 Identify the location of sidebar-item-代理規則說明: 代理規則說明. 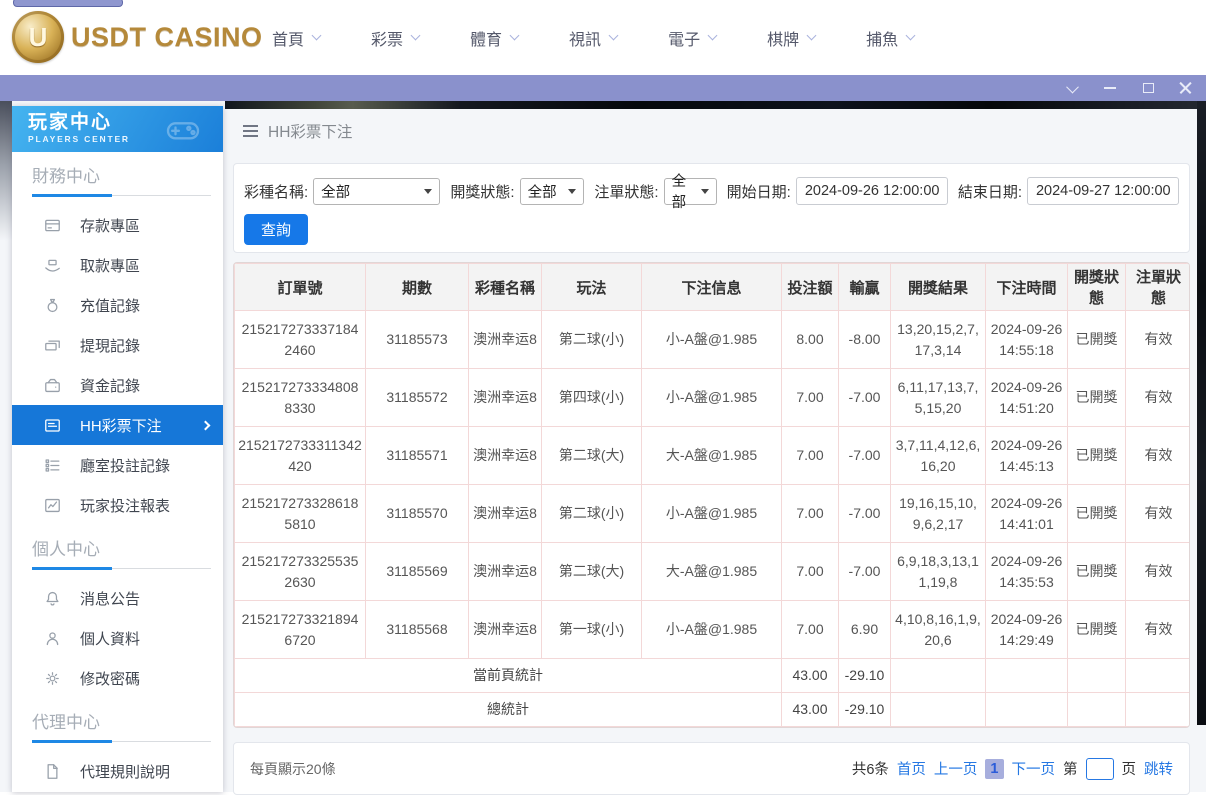
(117, 771).